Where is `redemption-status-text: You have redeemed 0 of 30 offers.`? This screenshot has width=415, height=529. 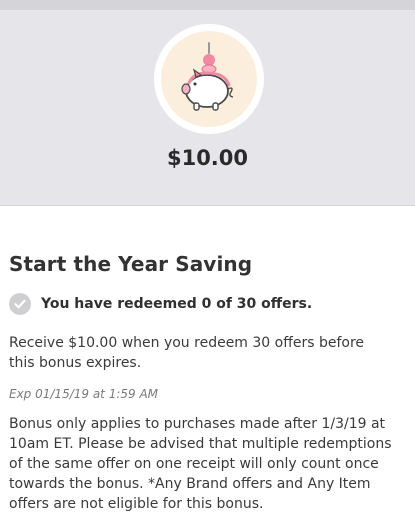
redemption-status-text: You have redeemed 0 of 30 offers. is located at coordinates (177, 304).